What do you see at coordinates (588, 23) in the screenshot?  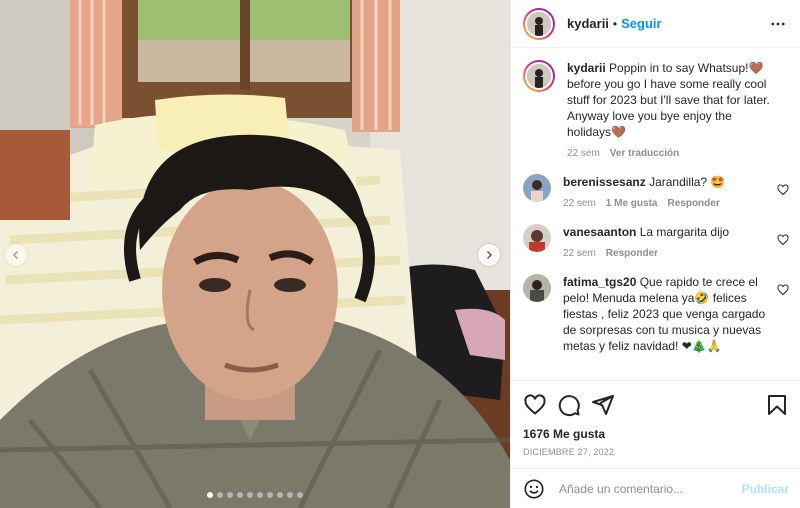 I see `author-username: kydarii` at bounding box center [588, 23].